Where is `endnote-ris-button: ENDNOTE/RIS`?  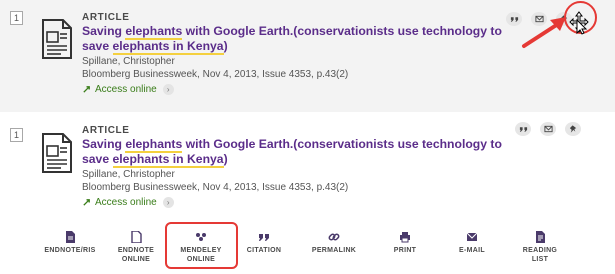
endnote-ris-button: ENDNOTE/RIS is located at coordinates (70, 243).